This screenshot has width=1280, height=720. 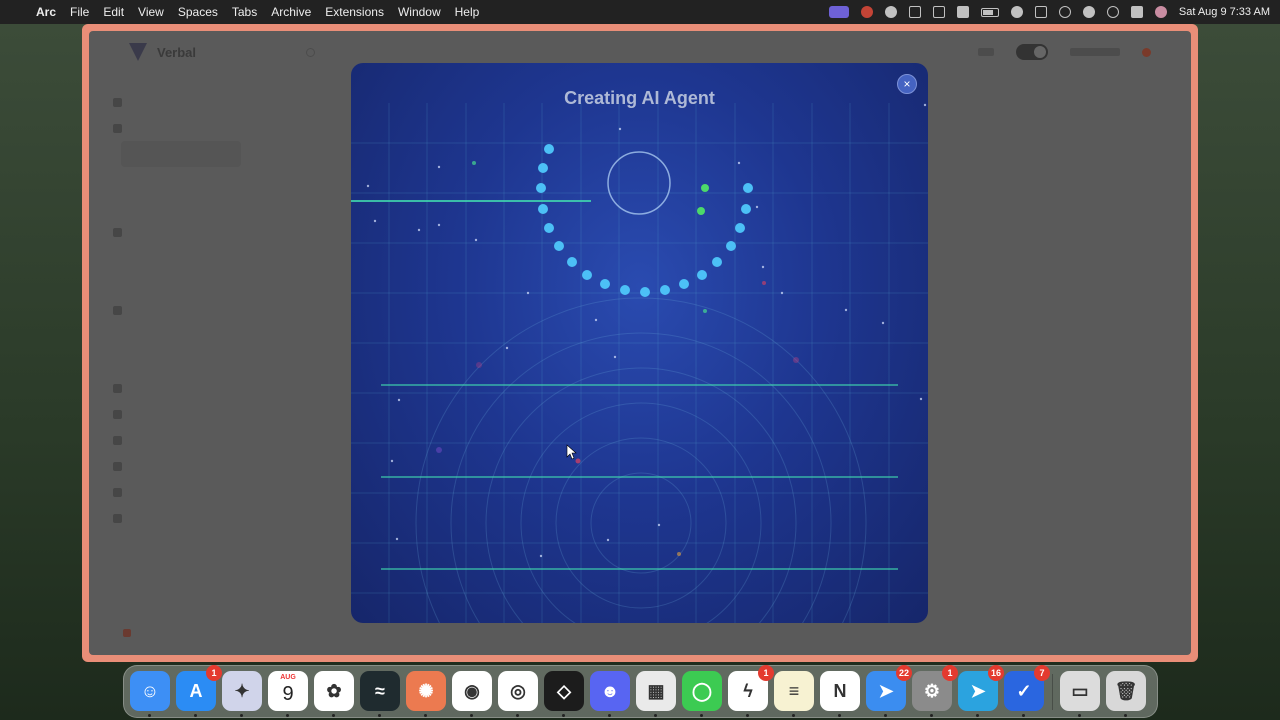 I want to click on menu-file: File, so click(x=79, y=12).